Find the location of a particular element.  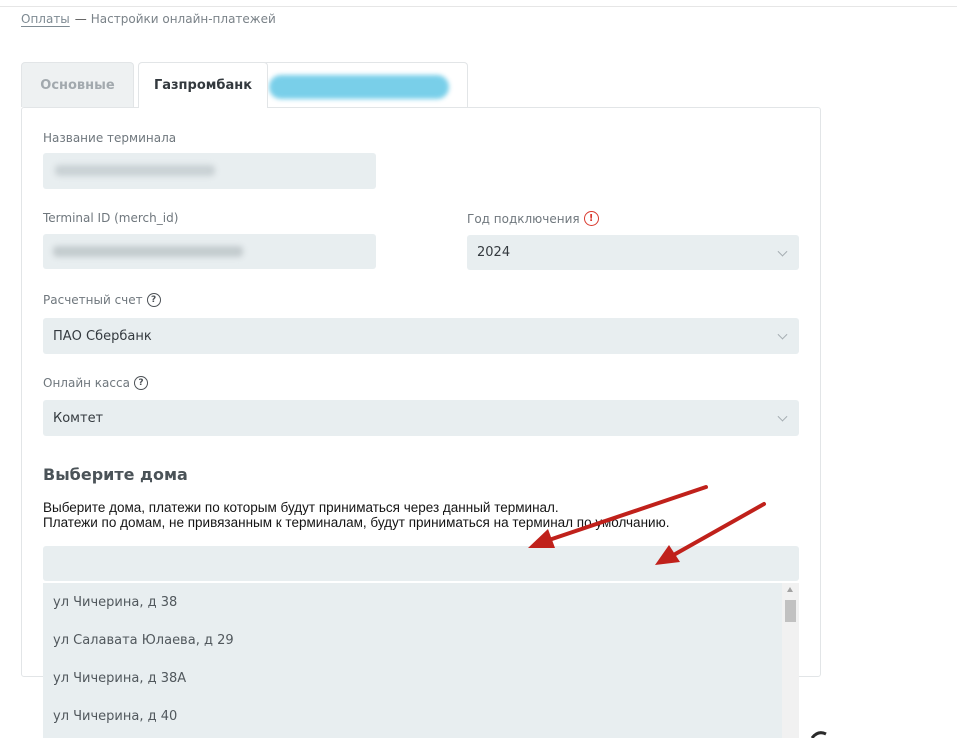

houses-title: Выберите дома is located at coordinates (115, 474).